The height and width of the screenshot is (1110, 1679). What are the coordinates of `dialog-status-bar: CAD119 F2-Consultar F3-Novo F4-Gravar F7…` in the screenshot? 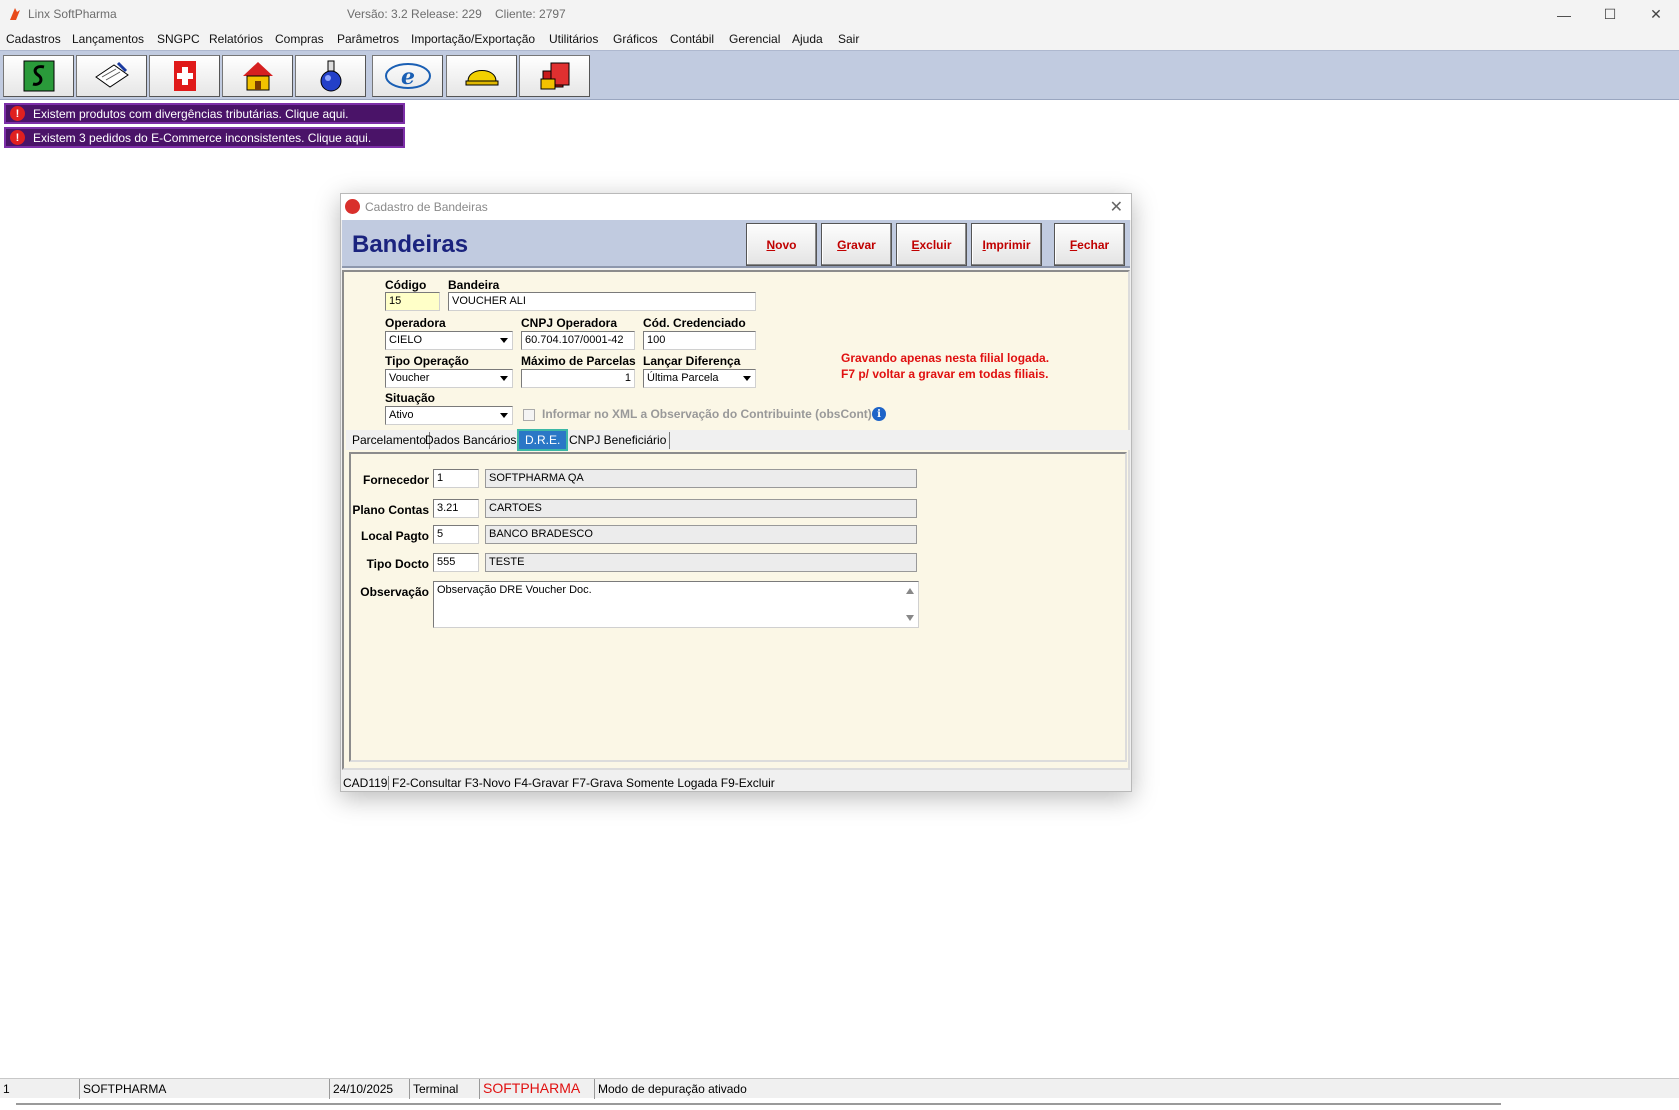 It's located at (736, 782).